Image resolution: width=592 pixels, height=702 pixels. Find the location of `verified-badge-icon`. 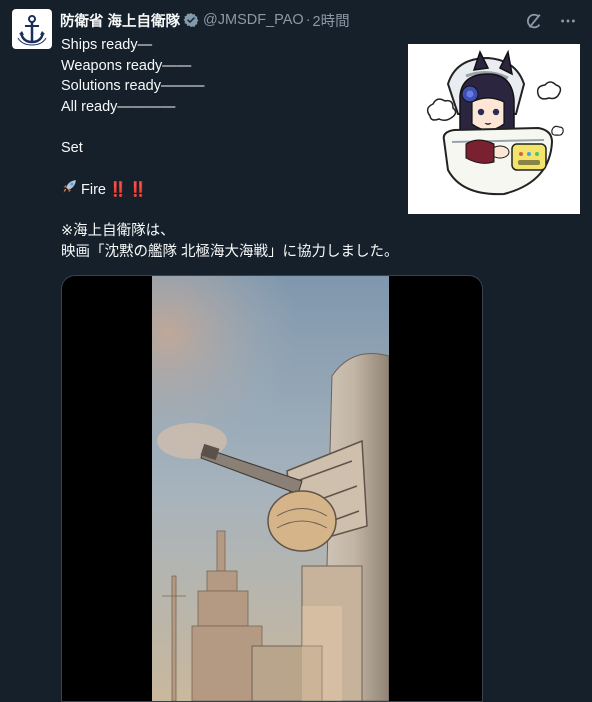

verified-badge-icon is located at coordinates (191, 20).